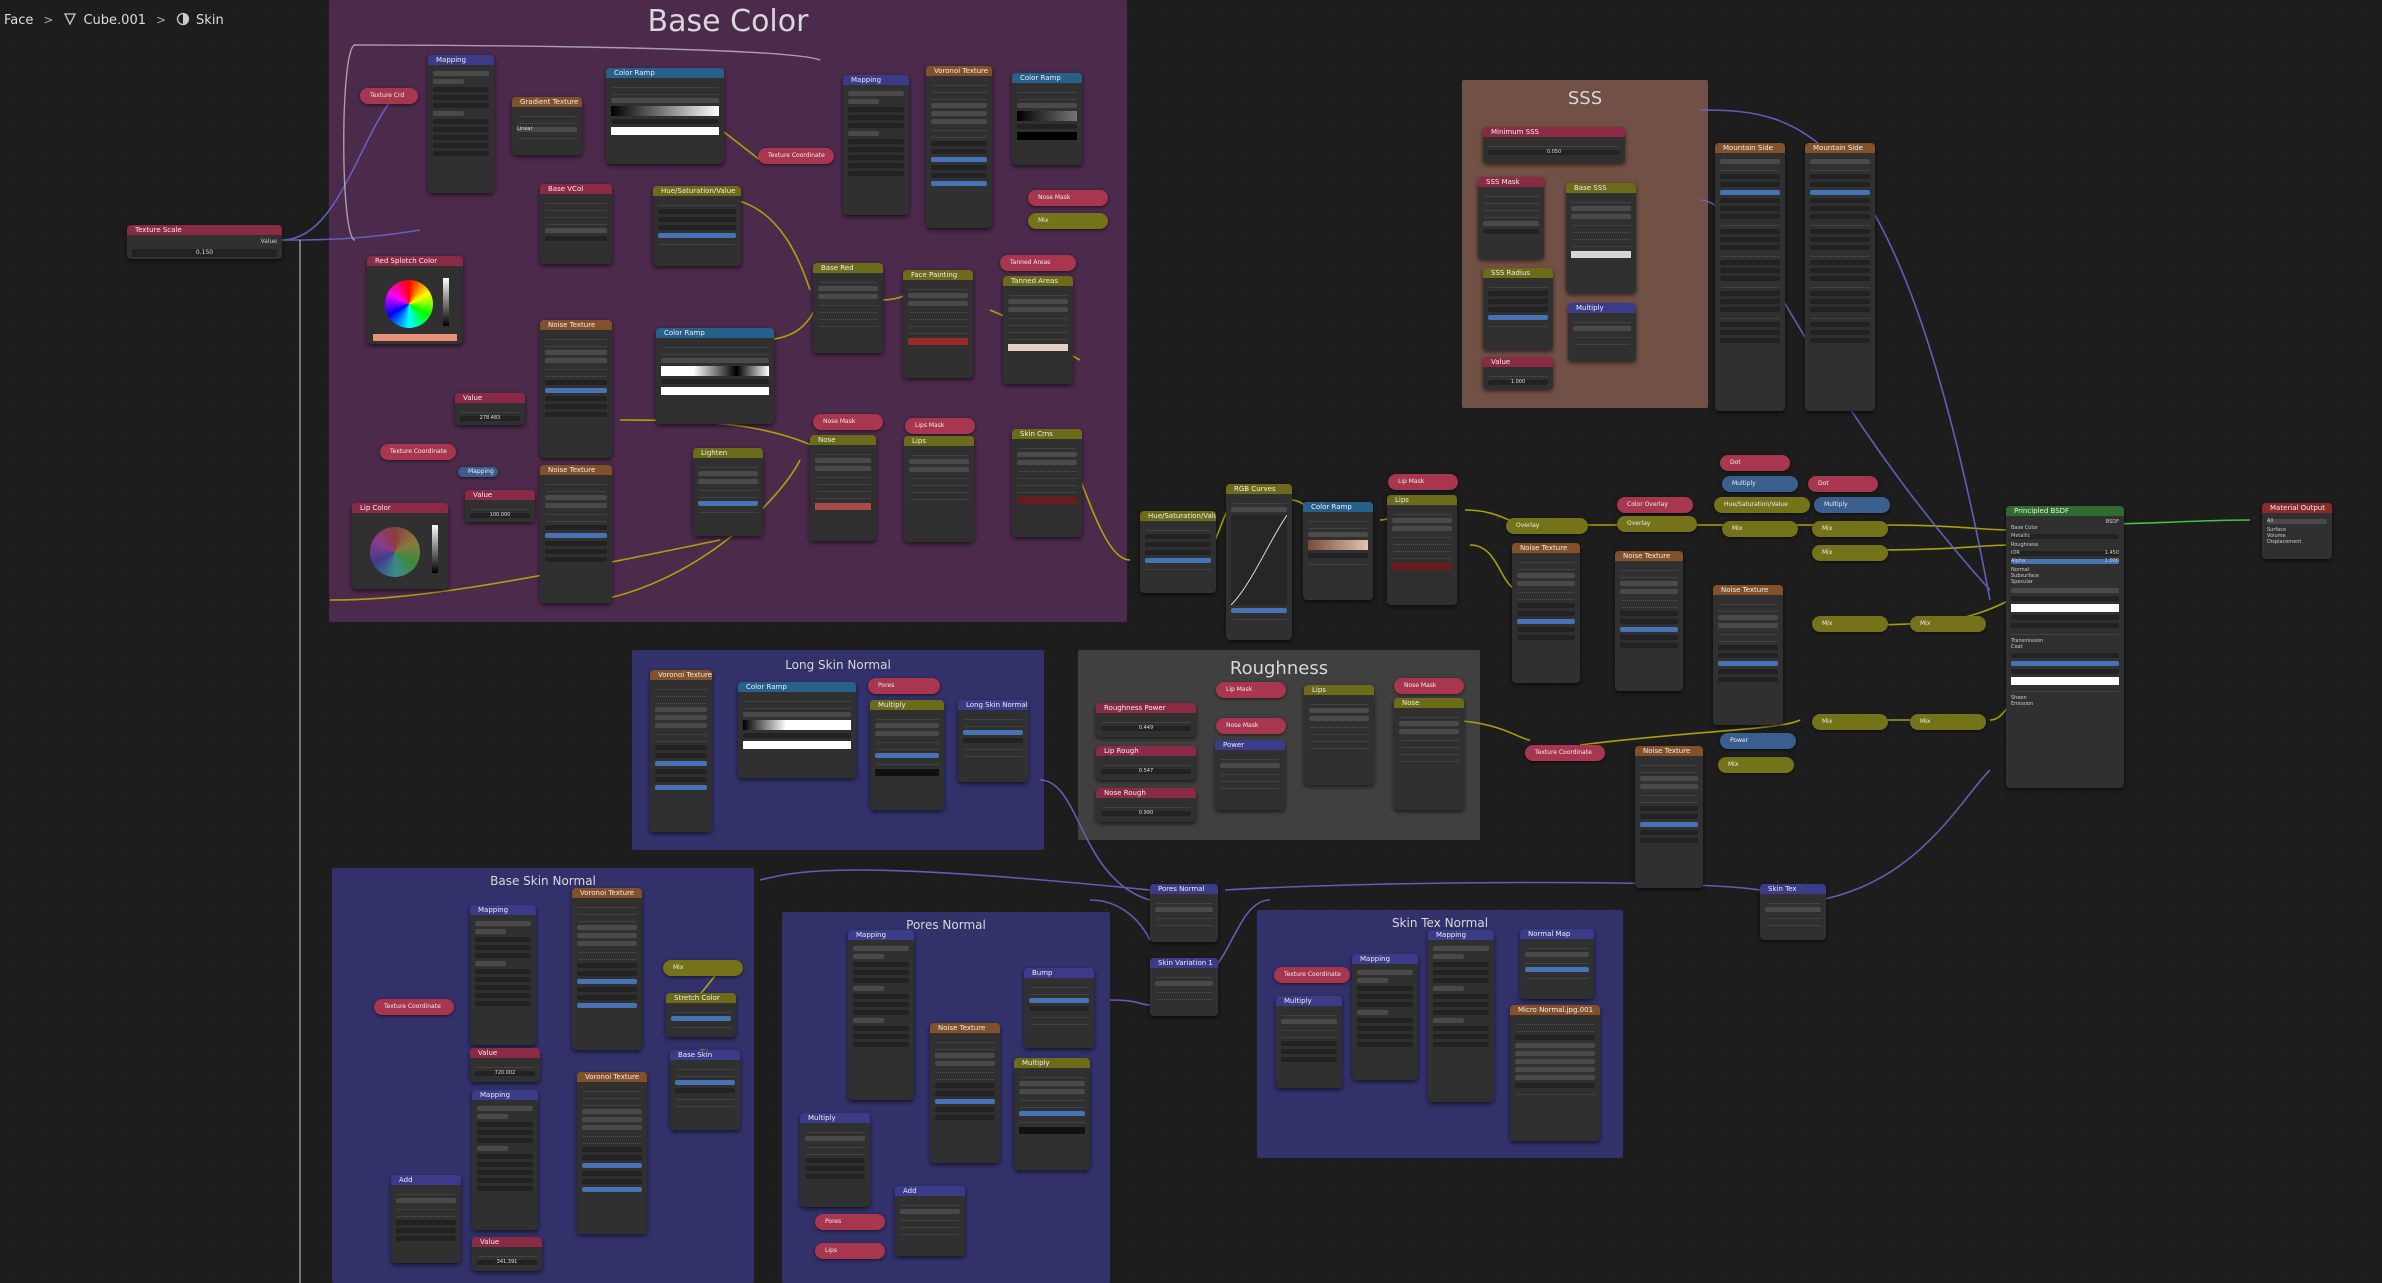  Describe the element at coordinates (1250, 775) in the screenshot. I see `node-power: Power` at that location.